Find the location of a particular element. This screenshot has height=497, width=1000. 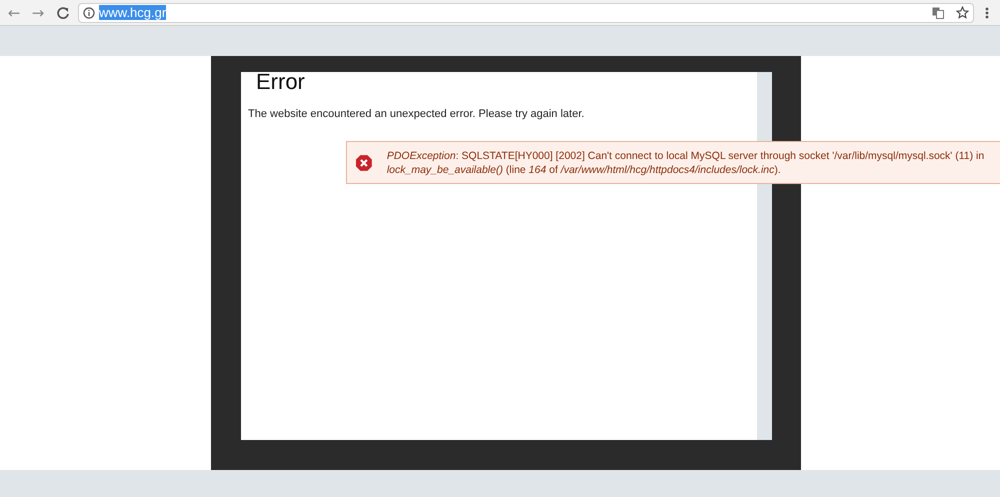

translate-icon is located at coordinates (938, 12).